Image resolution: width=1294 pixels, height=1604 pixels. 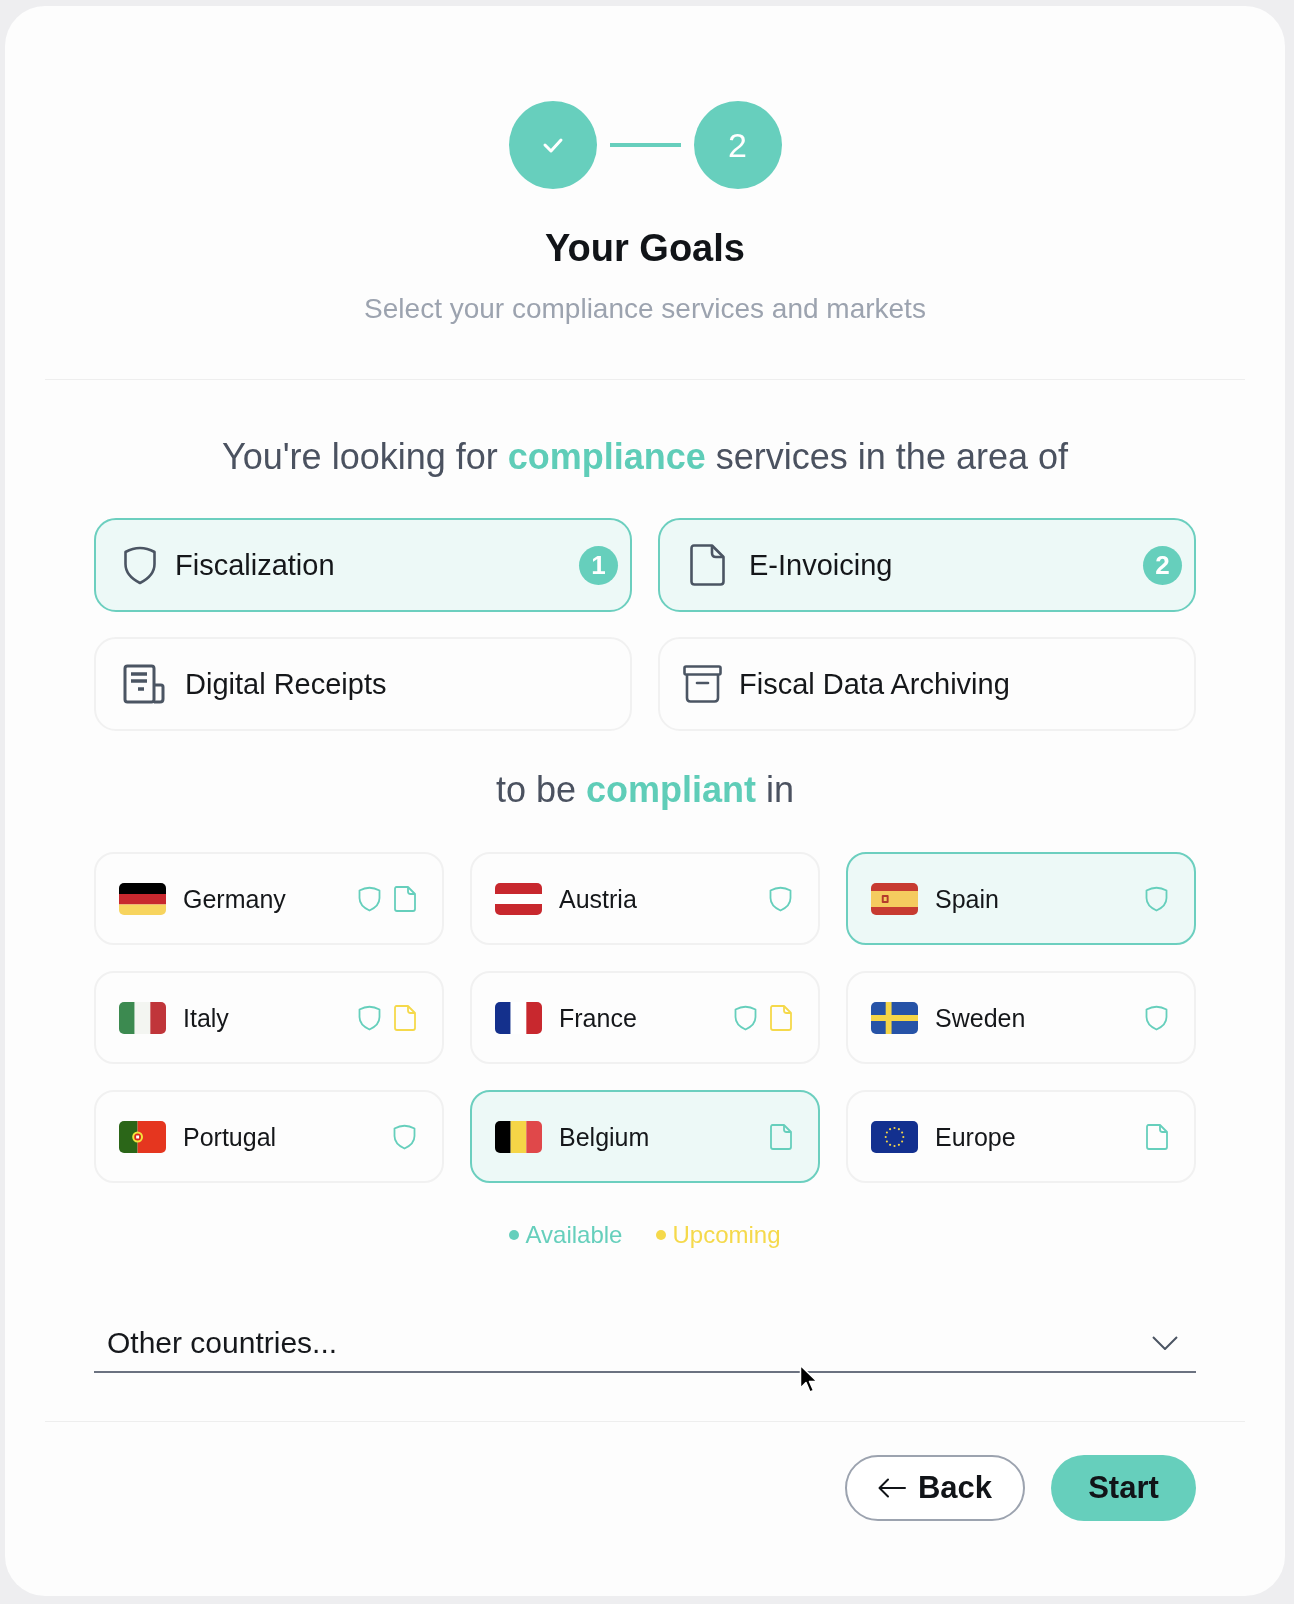 What do you see at coordinates (645, 1136) in the screenshot?
I see `country-option: Belgium` at bounding box center [645, 1136].